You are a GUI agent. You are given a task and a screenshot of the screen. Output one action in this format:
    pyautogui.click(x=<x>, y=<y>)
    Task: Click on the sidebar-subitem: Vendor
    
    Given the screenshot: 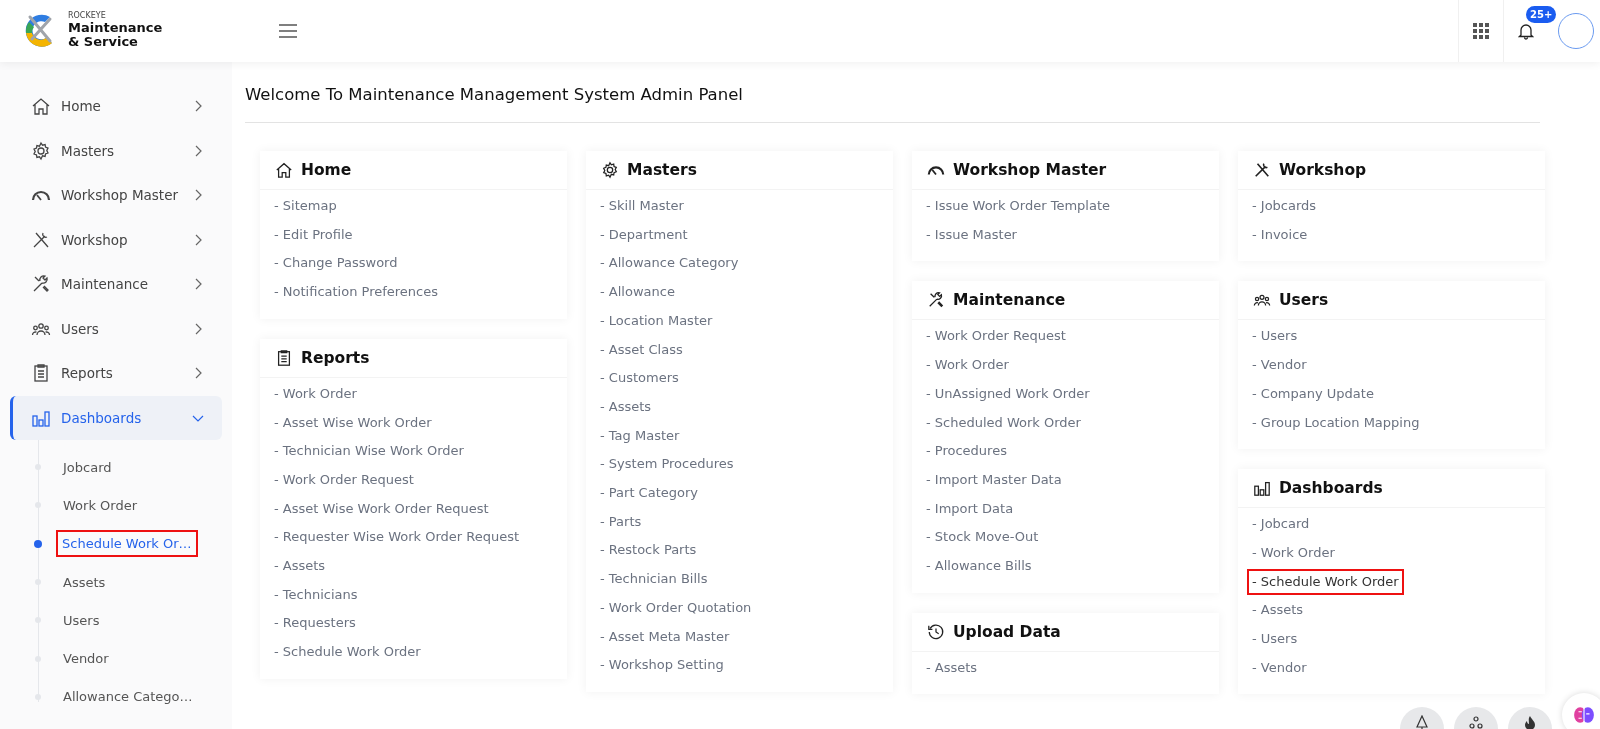 What is the action you would take?
    pyautogui.click(x=86, y=659)
    